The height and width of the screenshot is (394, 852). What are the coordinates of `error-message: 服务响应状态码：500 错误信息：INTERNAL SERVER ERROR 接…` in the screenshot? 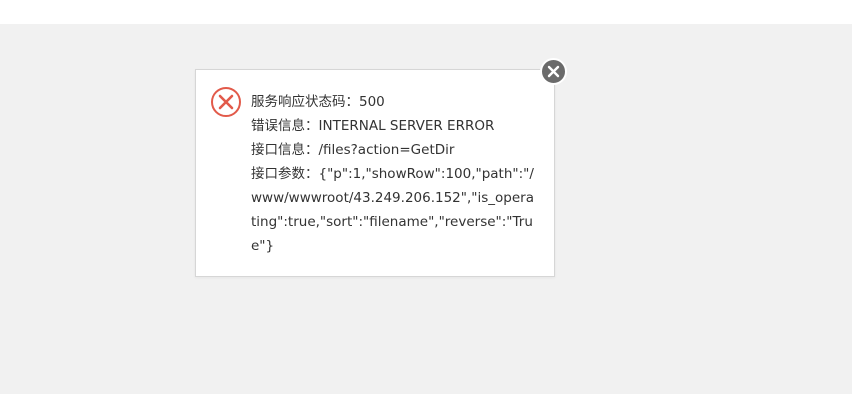 It's located at (393, 174).